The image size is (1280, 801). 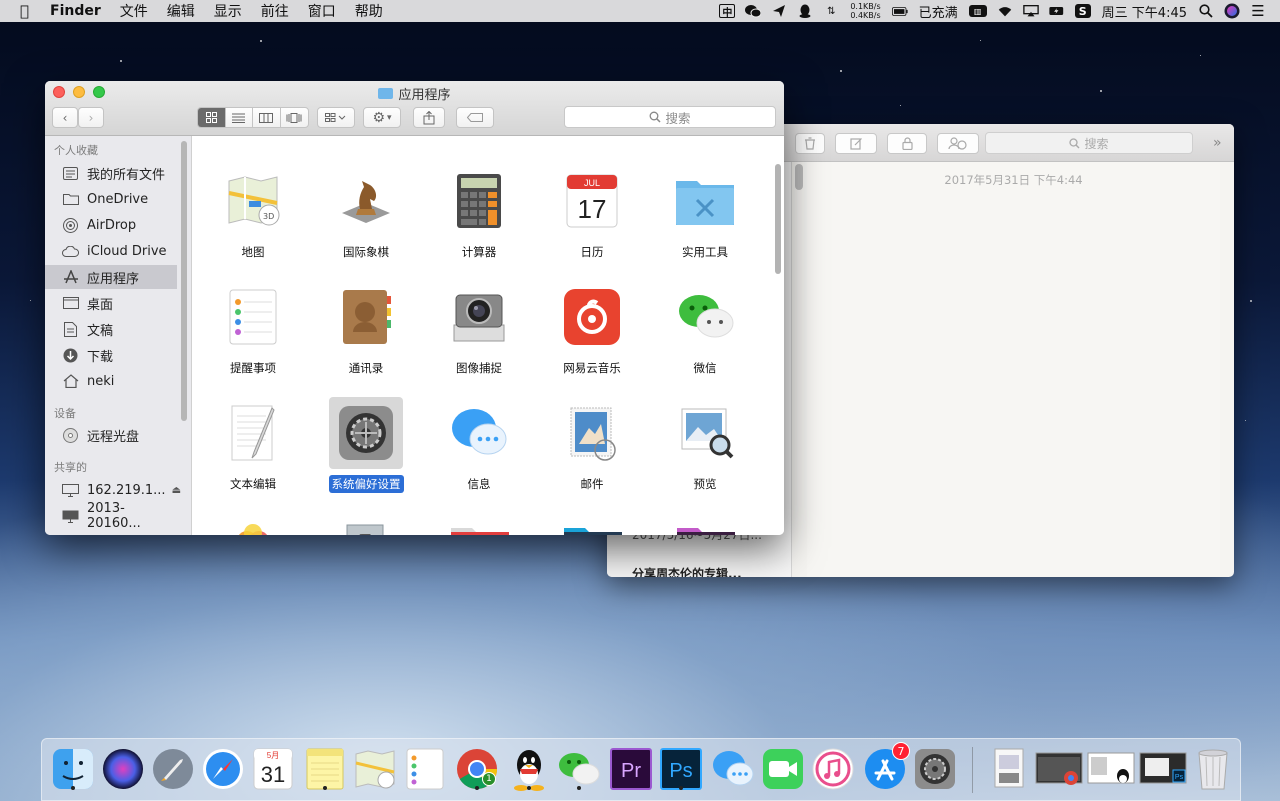 I want to click on dock-calendar: 5月 31, so click(x=273, y=769).